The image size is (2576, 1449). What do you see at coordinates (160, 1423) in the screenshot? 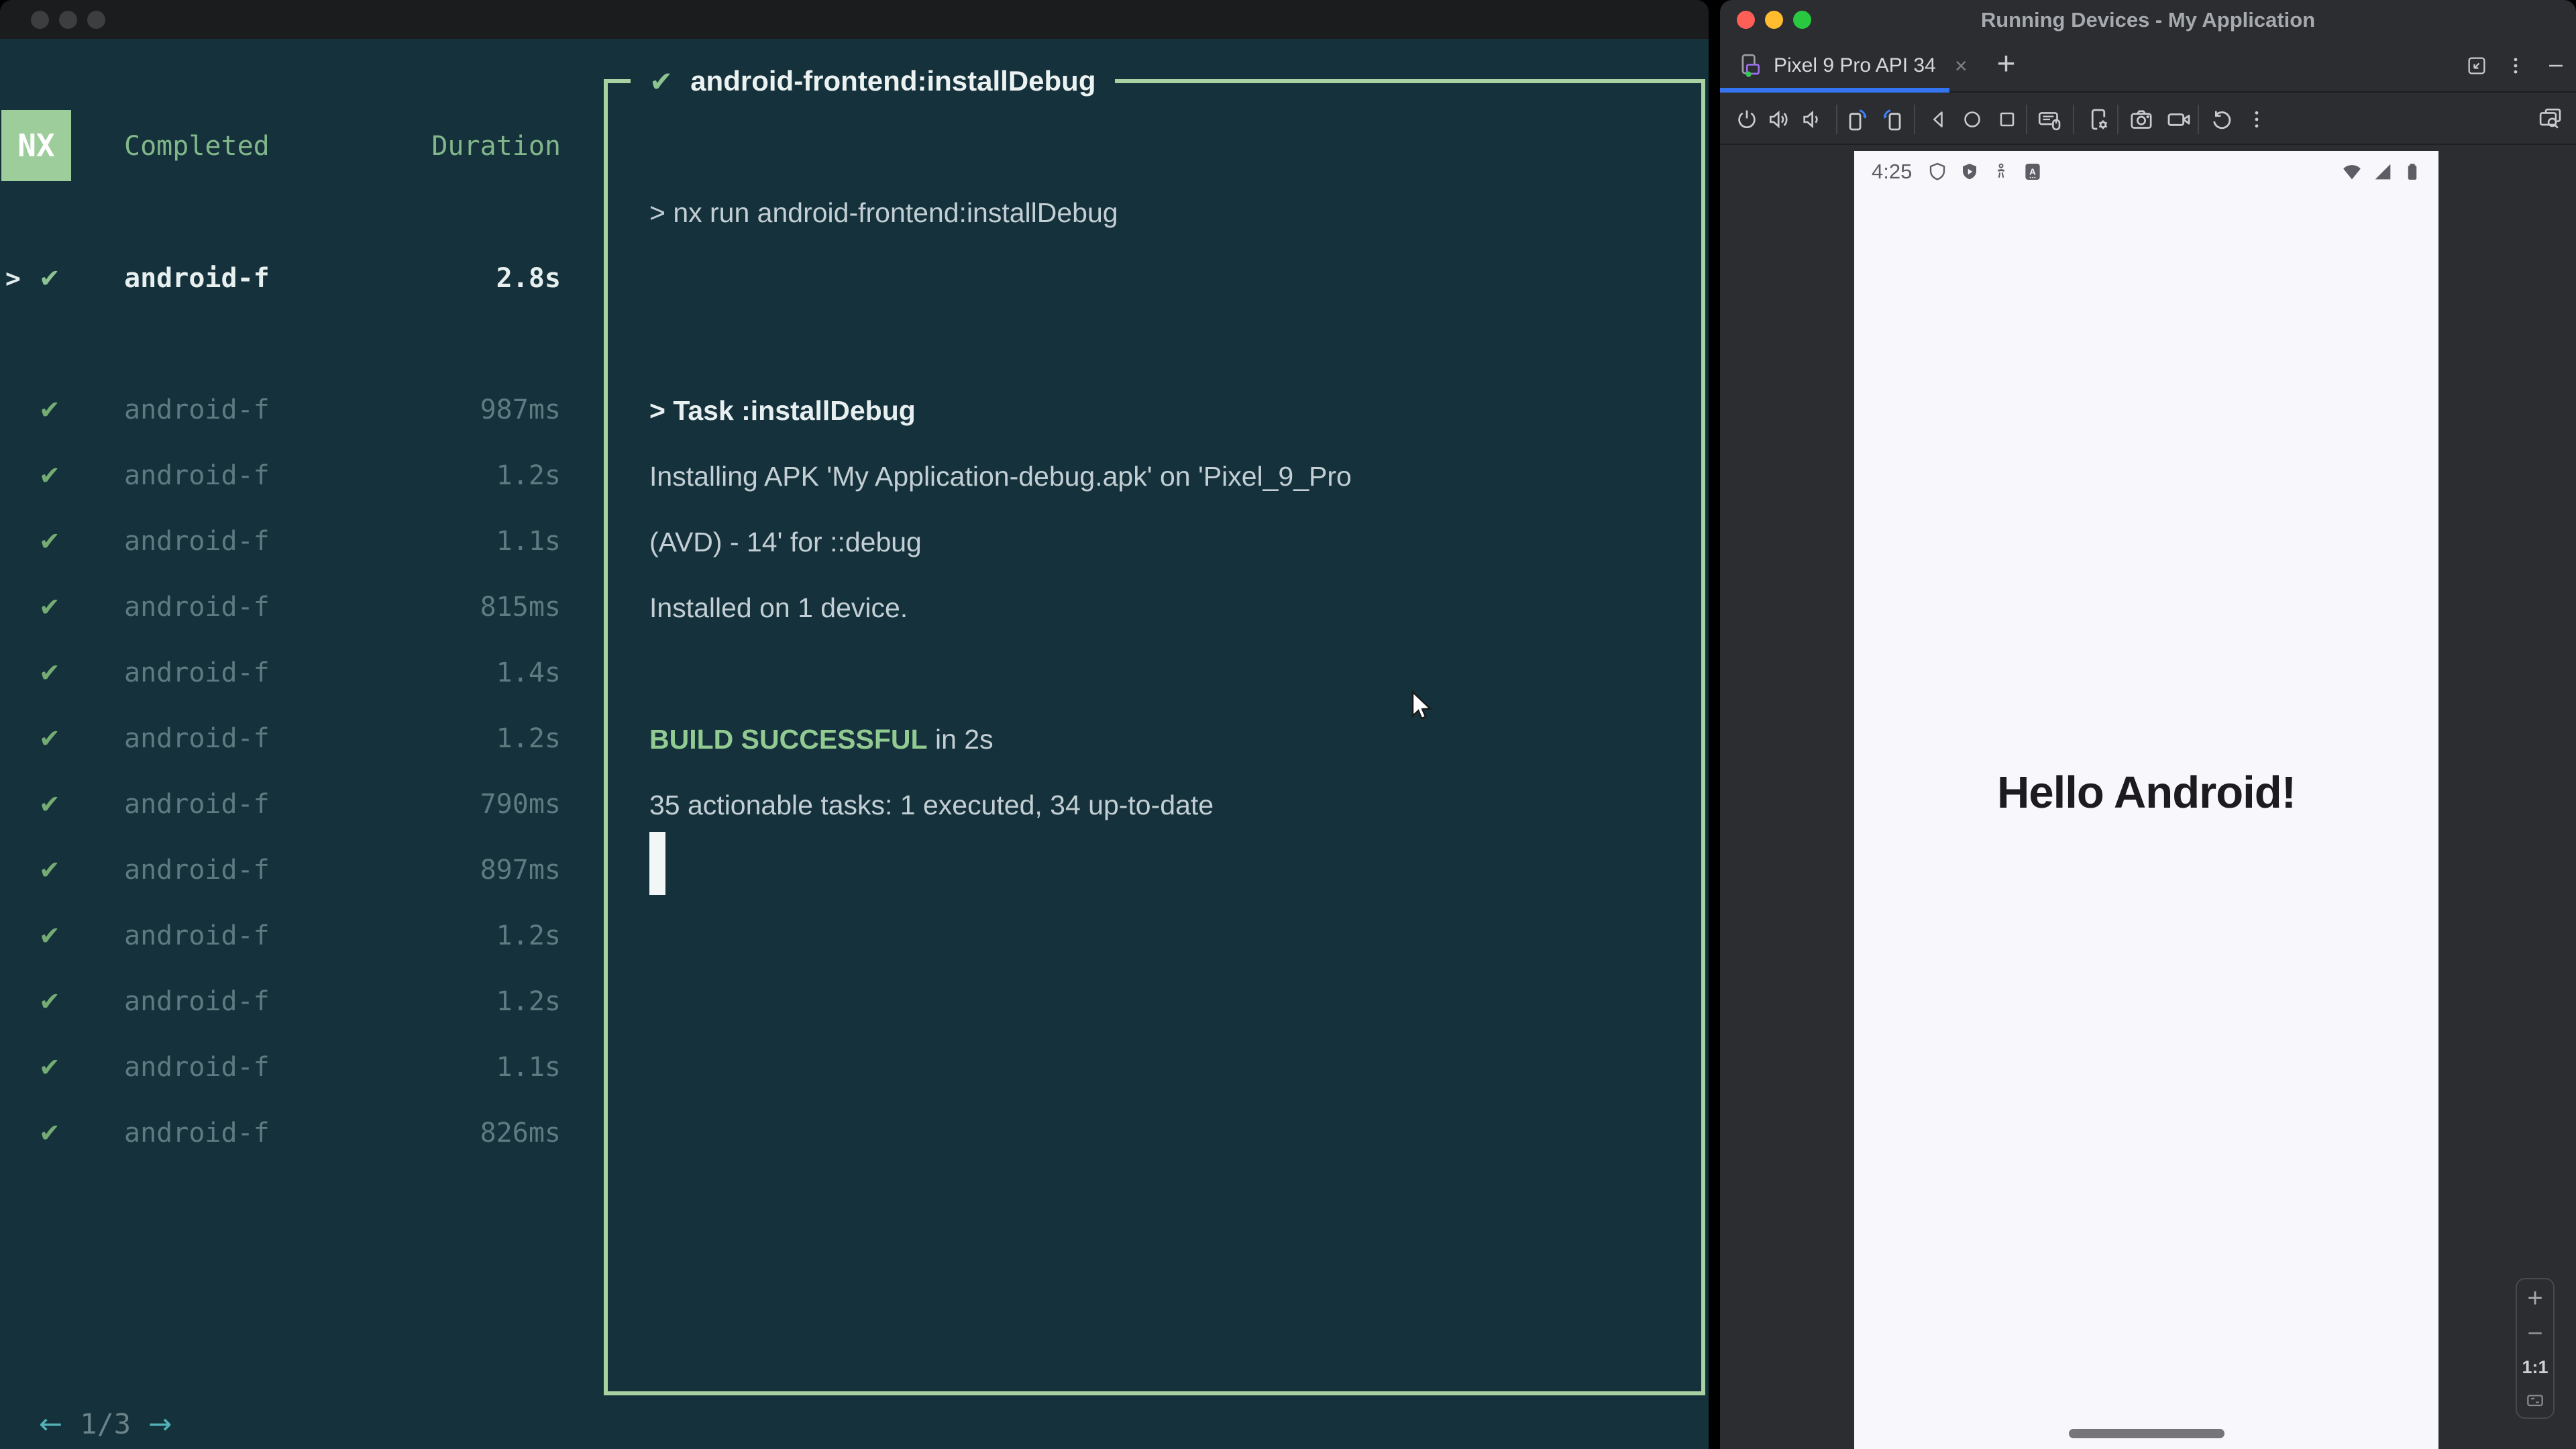
I see `next-page-arrow: →` at bounding box center [160, 1423].